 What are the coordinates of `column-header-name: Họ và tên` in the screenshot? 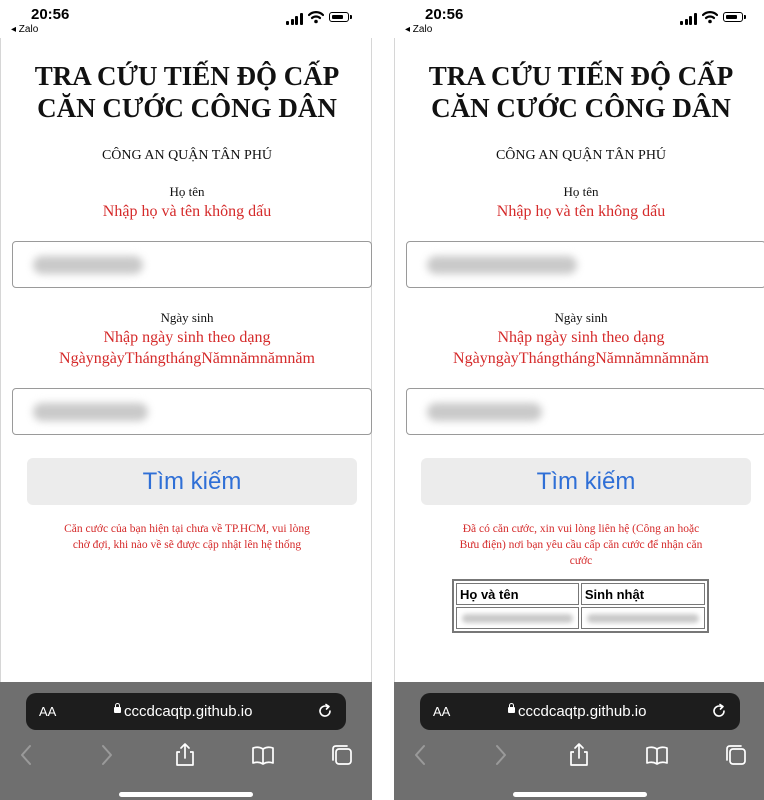 It's located at (517, 594).